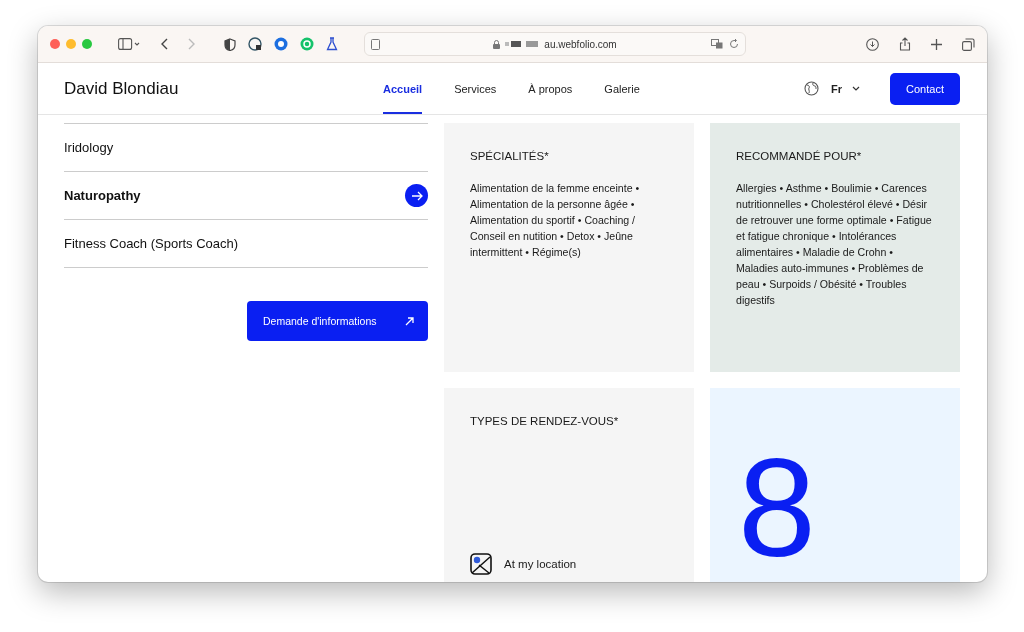  What do you see at coordinates (375, 44) in the screenshot?
I see `page-icon` at bounding box center [375, 44].